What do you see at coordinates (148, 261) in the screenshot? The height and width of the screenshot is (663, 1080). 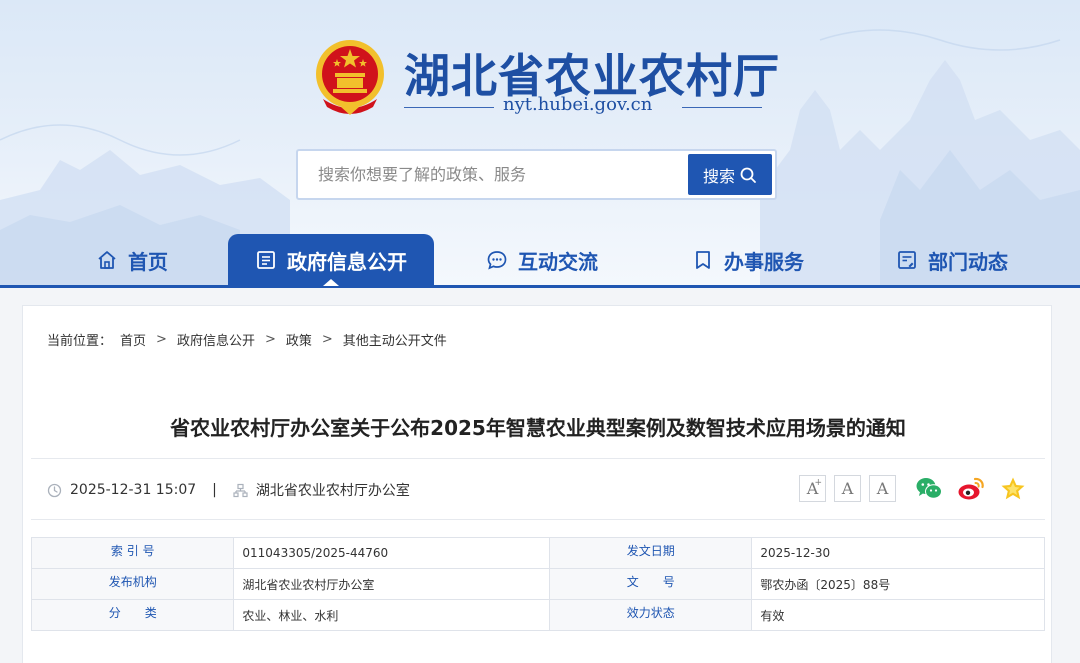 I see `nav-item-label: 首页` at bounding box center [148, 261].